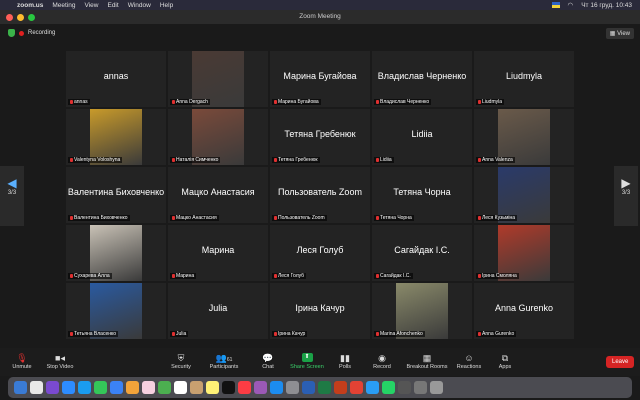  Describe the element at coordinates (320, 79) in the screenshot. I see `participant-tile: Марина Бугайова Марина Бугайова` at that location.